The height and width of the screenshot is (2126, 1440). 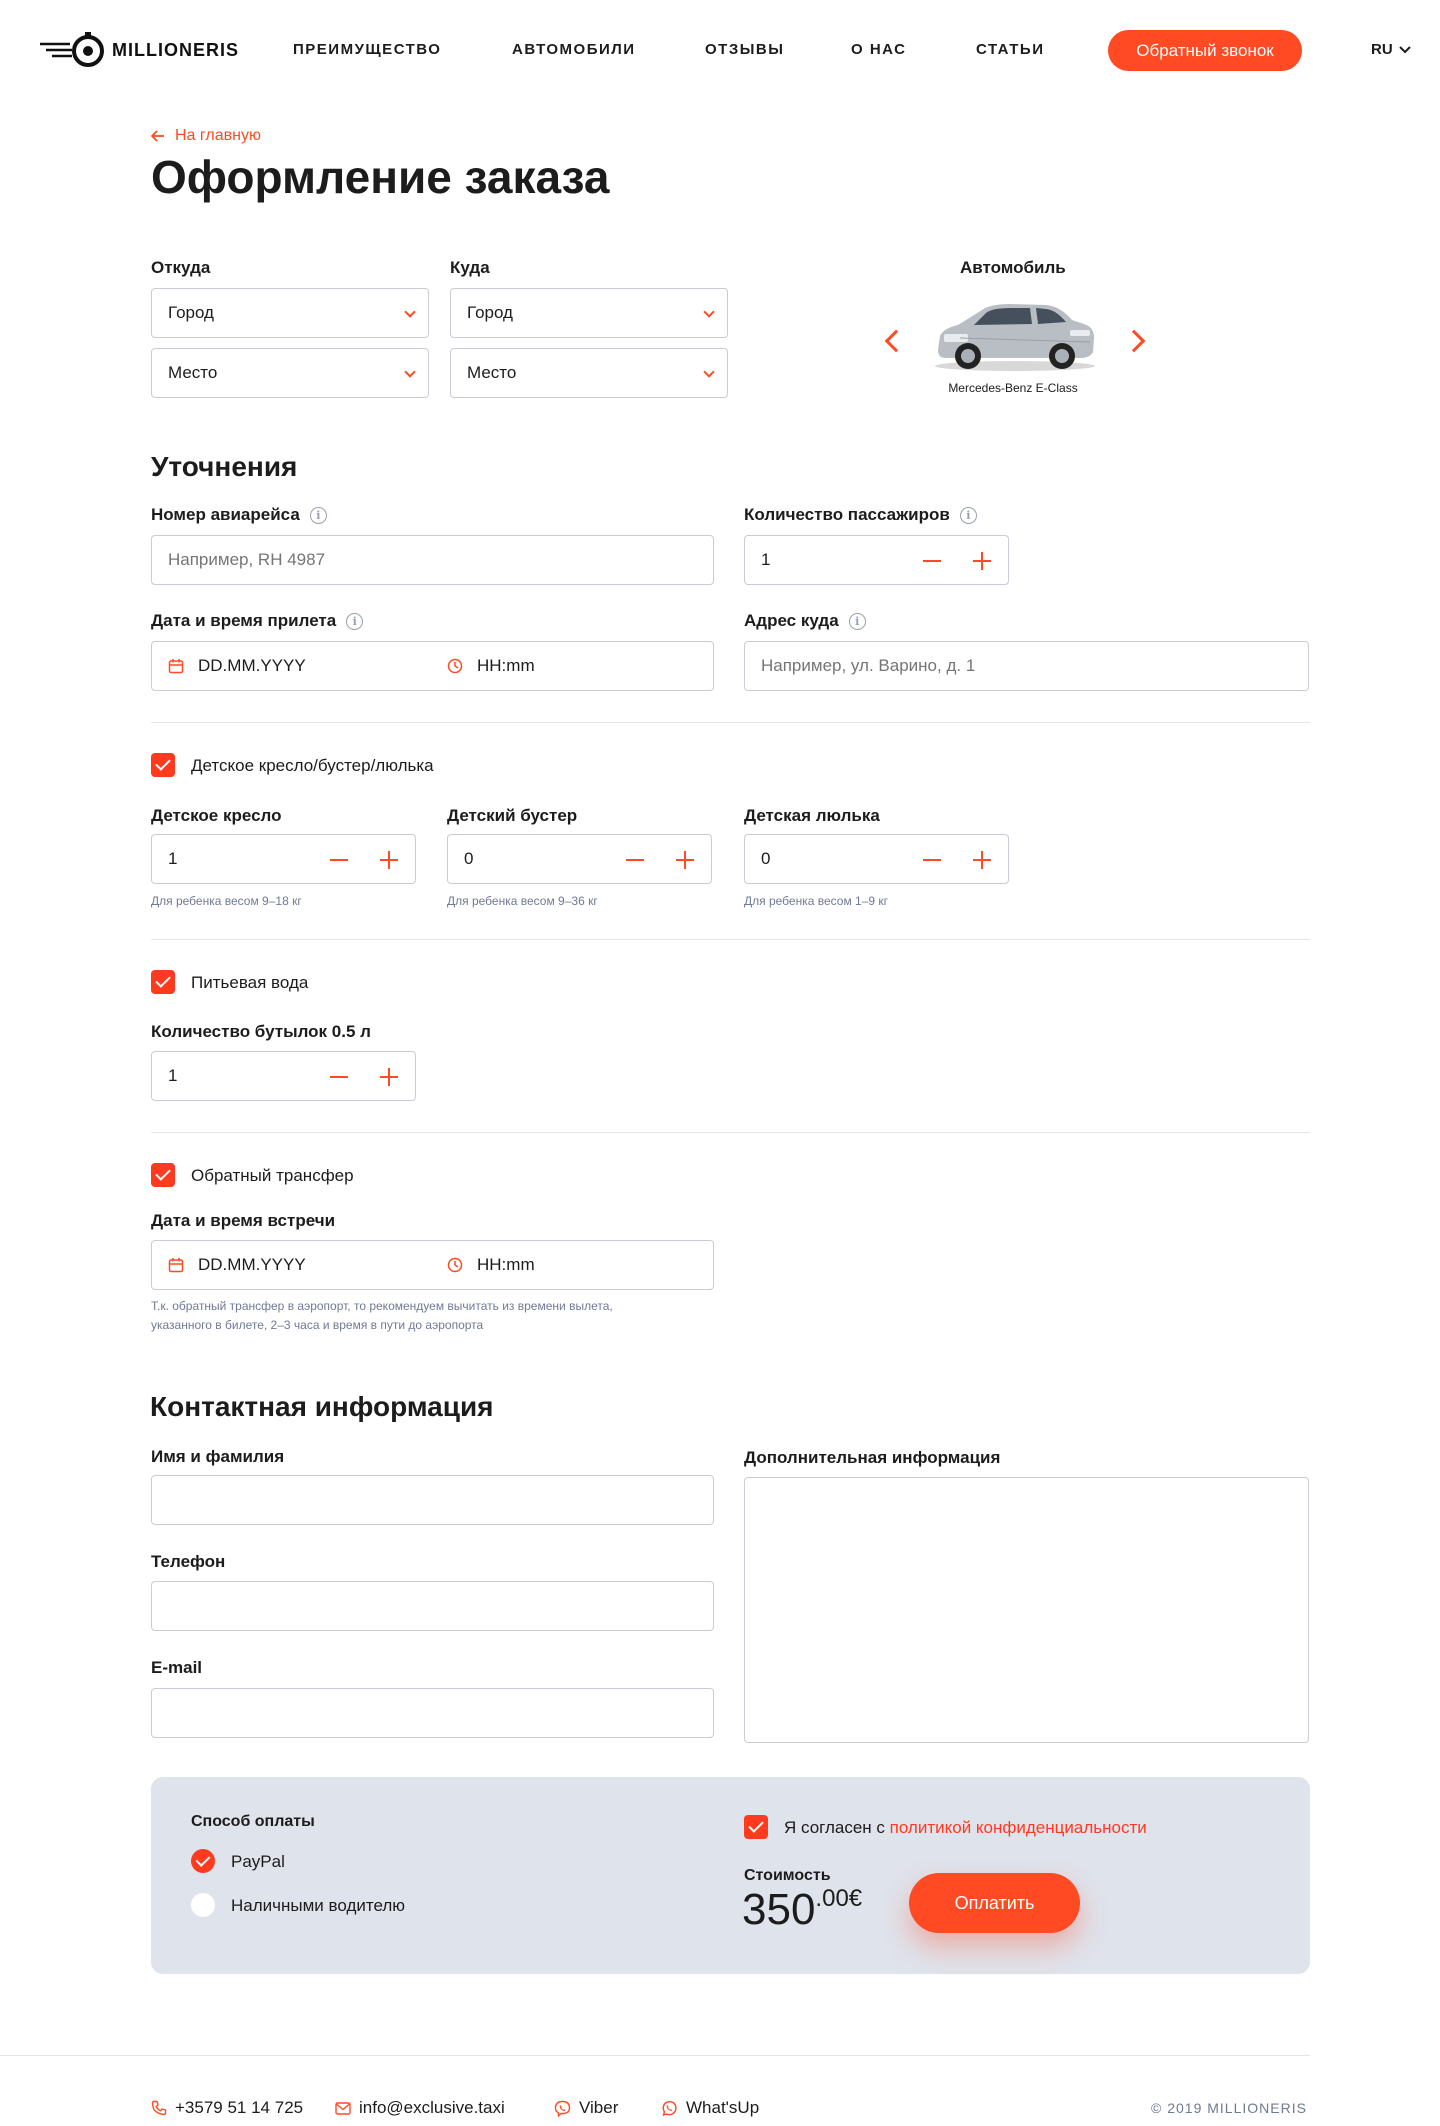 I want to click on footer-viber: Viber, so click(x=586, y=2108).